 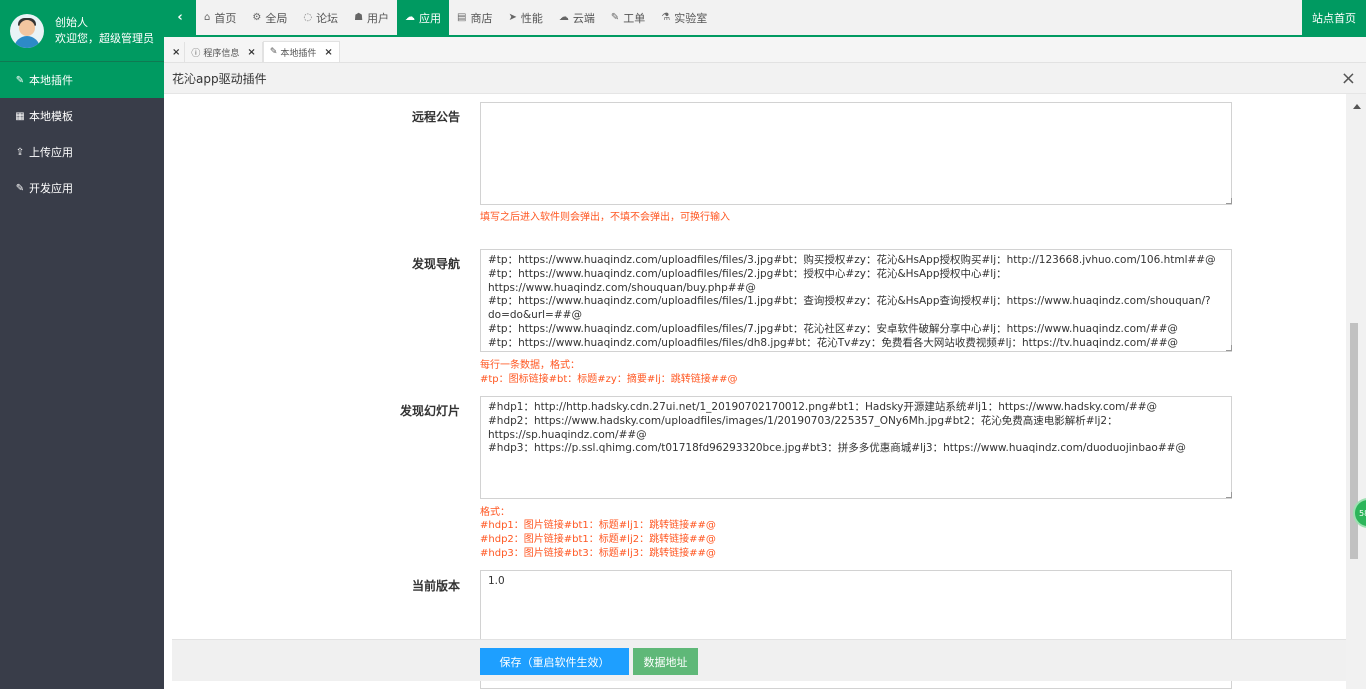 What do you see at coordinates (51, 116) in the screenshot?
I see `sidebar-item-label: 本地模板` at bounding box center [51, 116].